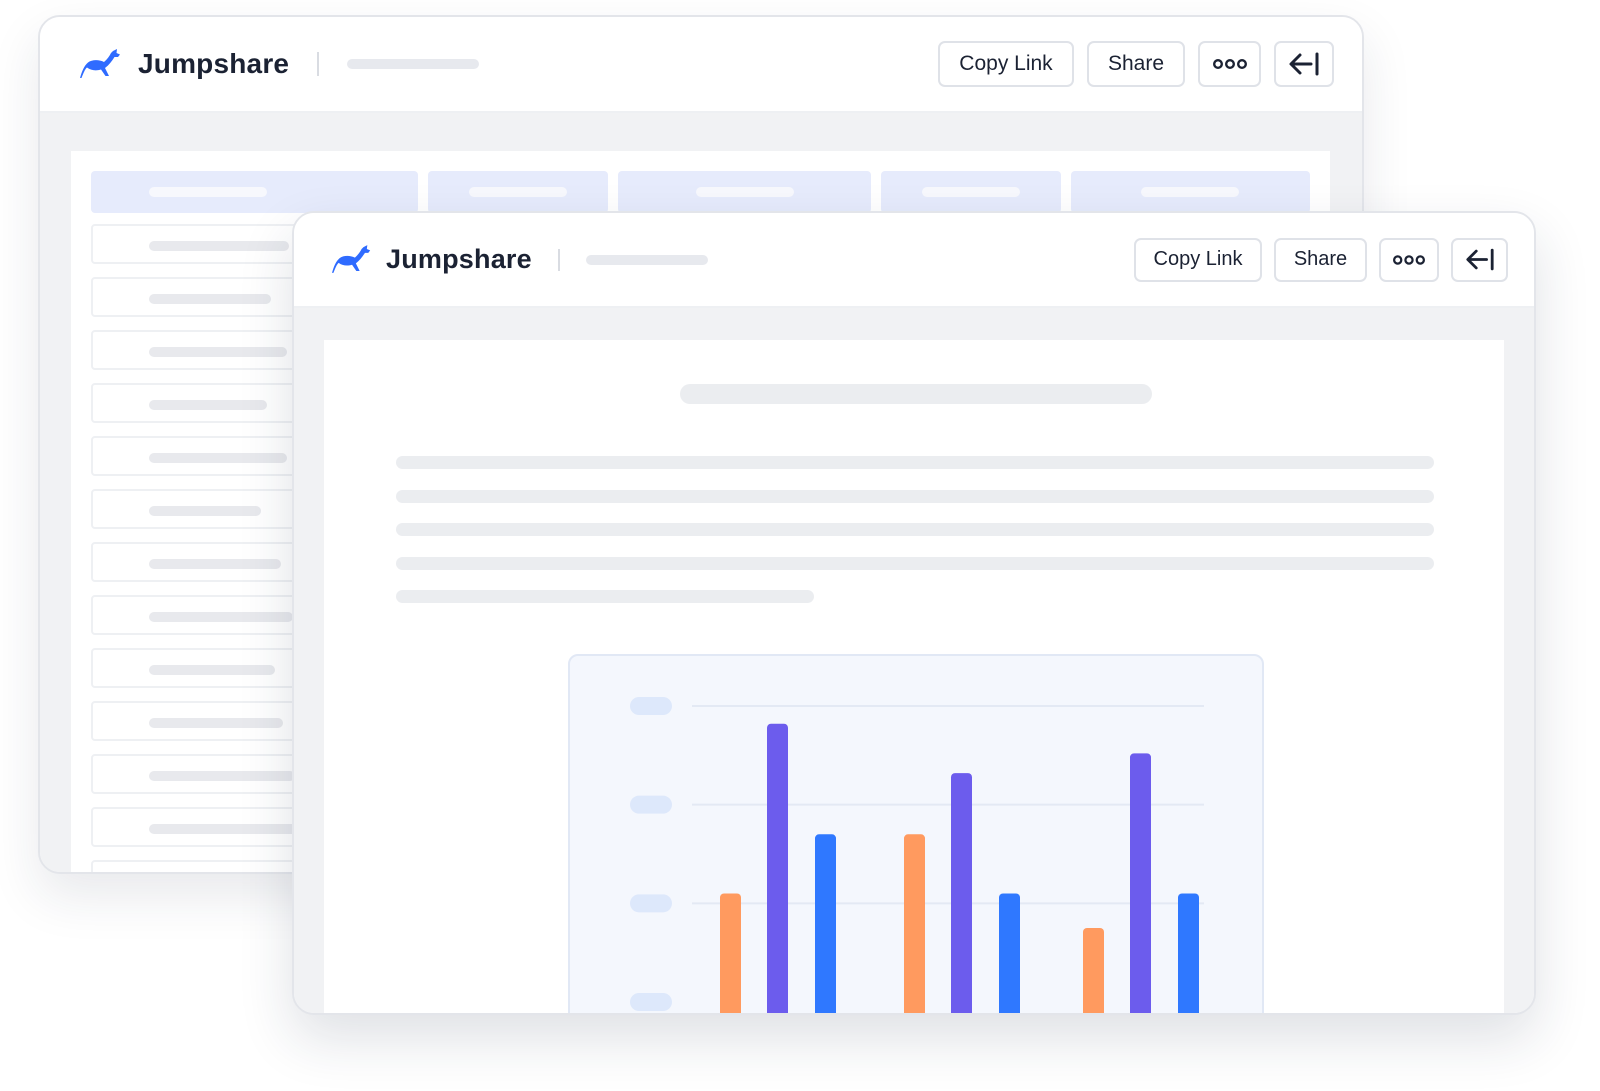  I want to click on bar-chart, so click(917, 855).